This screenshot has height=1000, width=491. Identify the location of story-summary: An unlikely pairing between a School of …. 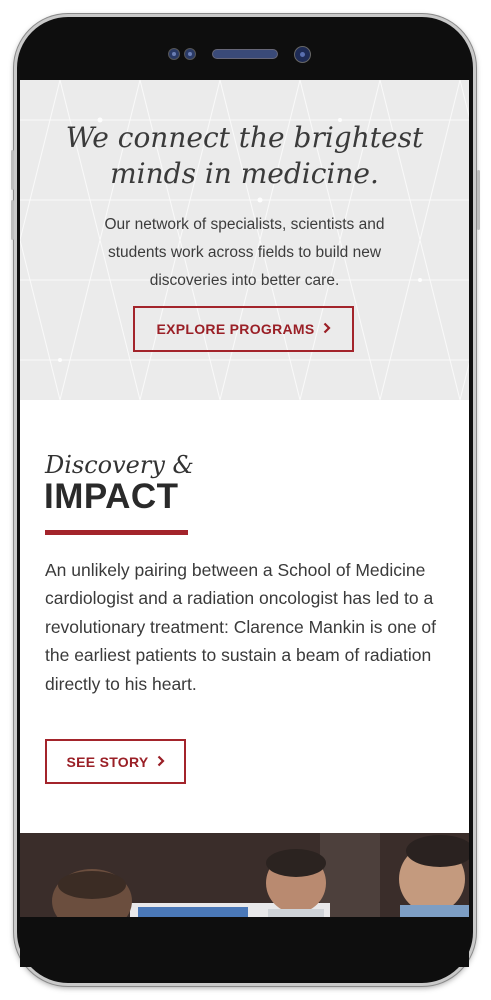
(241, 627).